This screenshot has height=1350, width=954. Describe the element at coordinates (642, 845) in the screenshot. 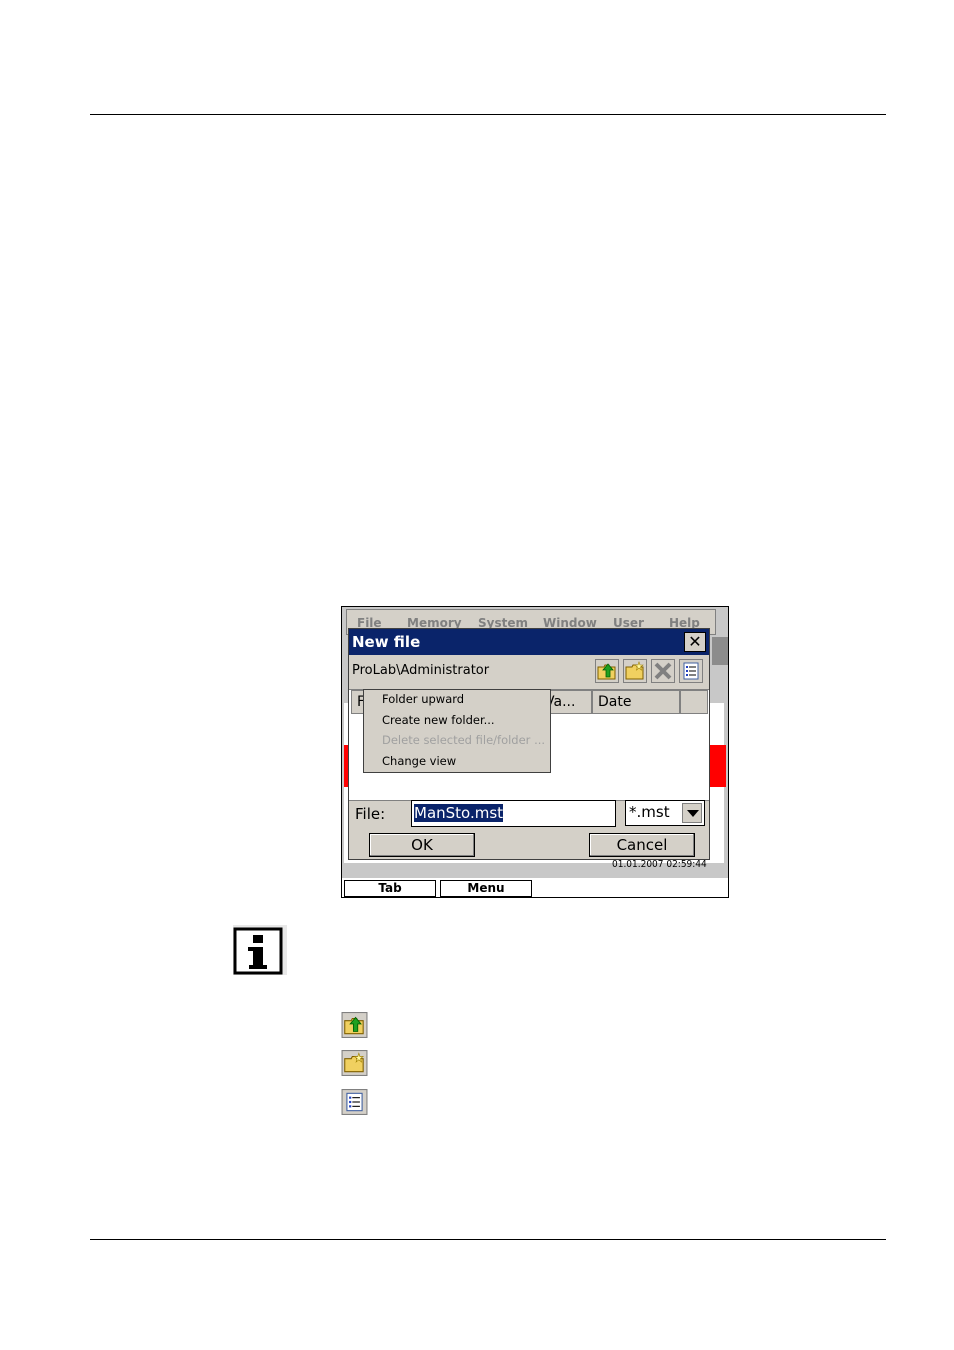

I see `cancel-button: Cancel` at that location.